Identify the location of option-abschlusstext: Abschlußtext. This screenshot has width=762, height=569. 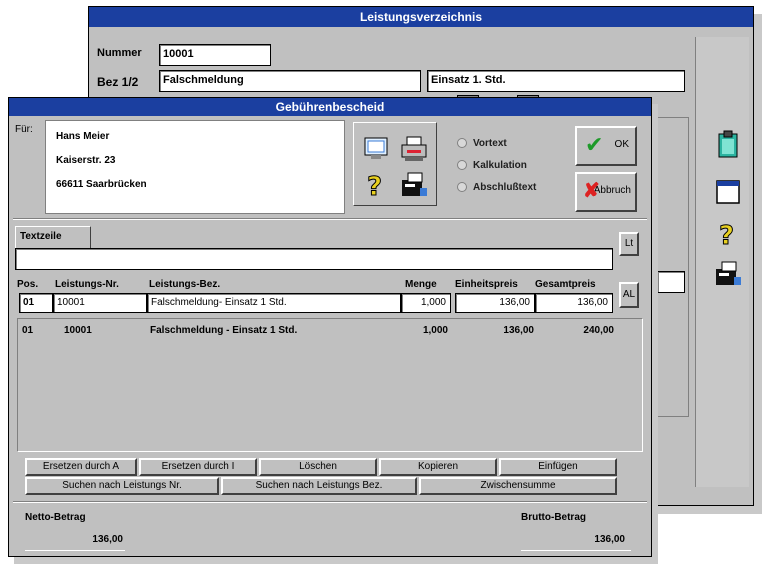
(496, 187).